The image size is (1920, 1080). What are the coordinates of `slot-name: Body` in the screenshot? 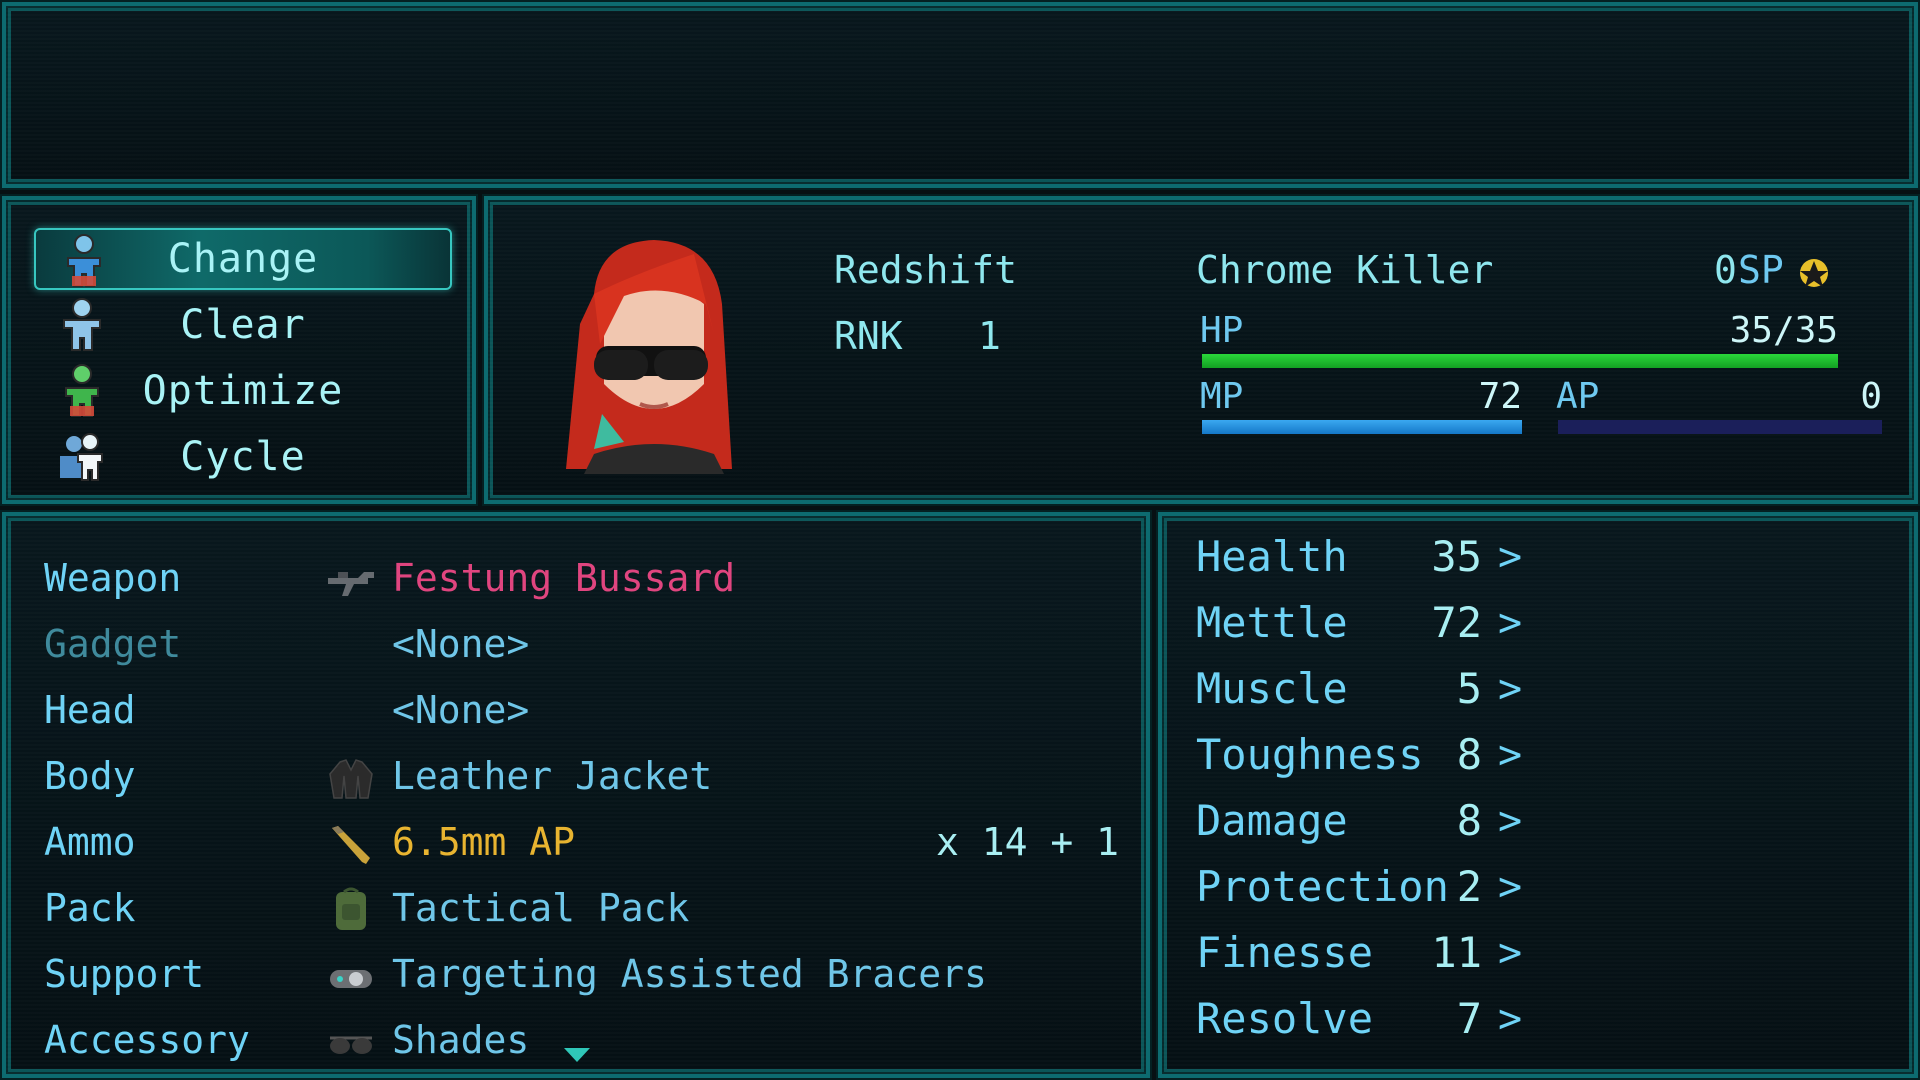 It's located at (90, 776).